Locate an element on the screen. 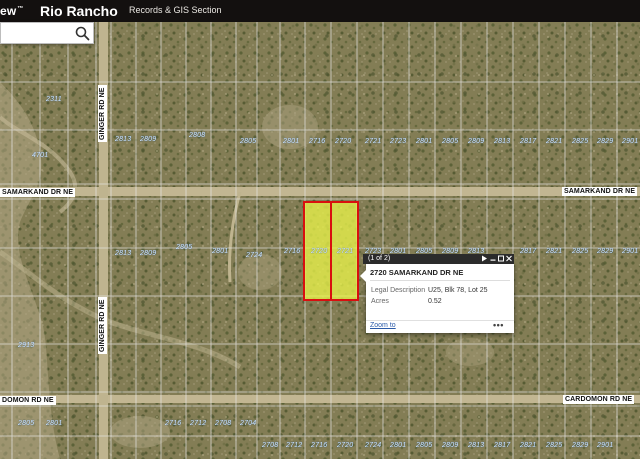 Image resolution: width=640 pixels, height=459 pixels. records-gis-link: Records & GIS Section is located at coordinates (175, 10).